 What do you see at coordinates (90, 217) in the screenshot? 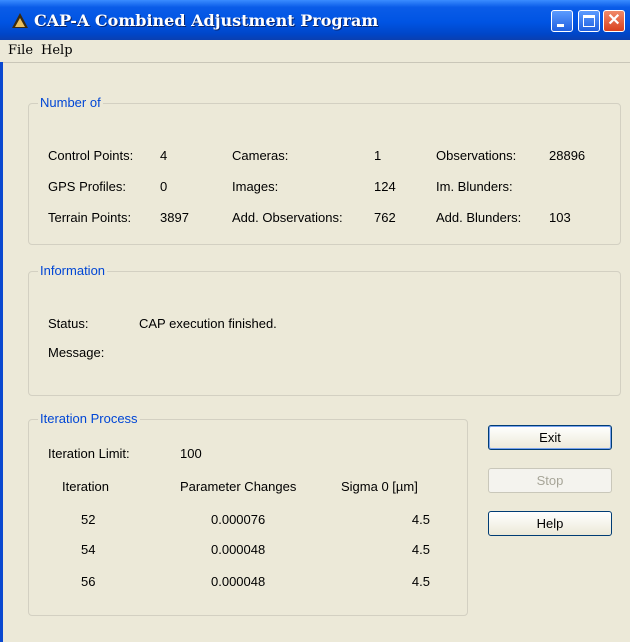
I see `terrain-points-label: Terrain Points:` at bounding box center [90, 217].